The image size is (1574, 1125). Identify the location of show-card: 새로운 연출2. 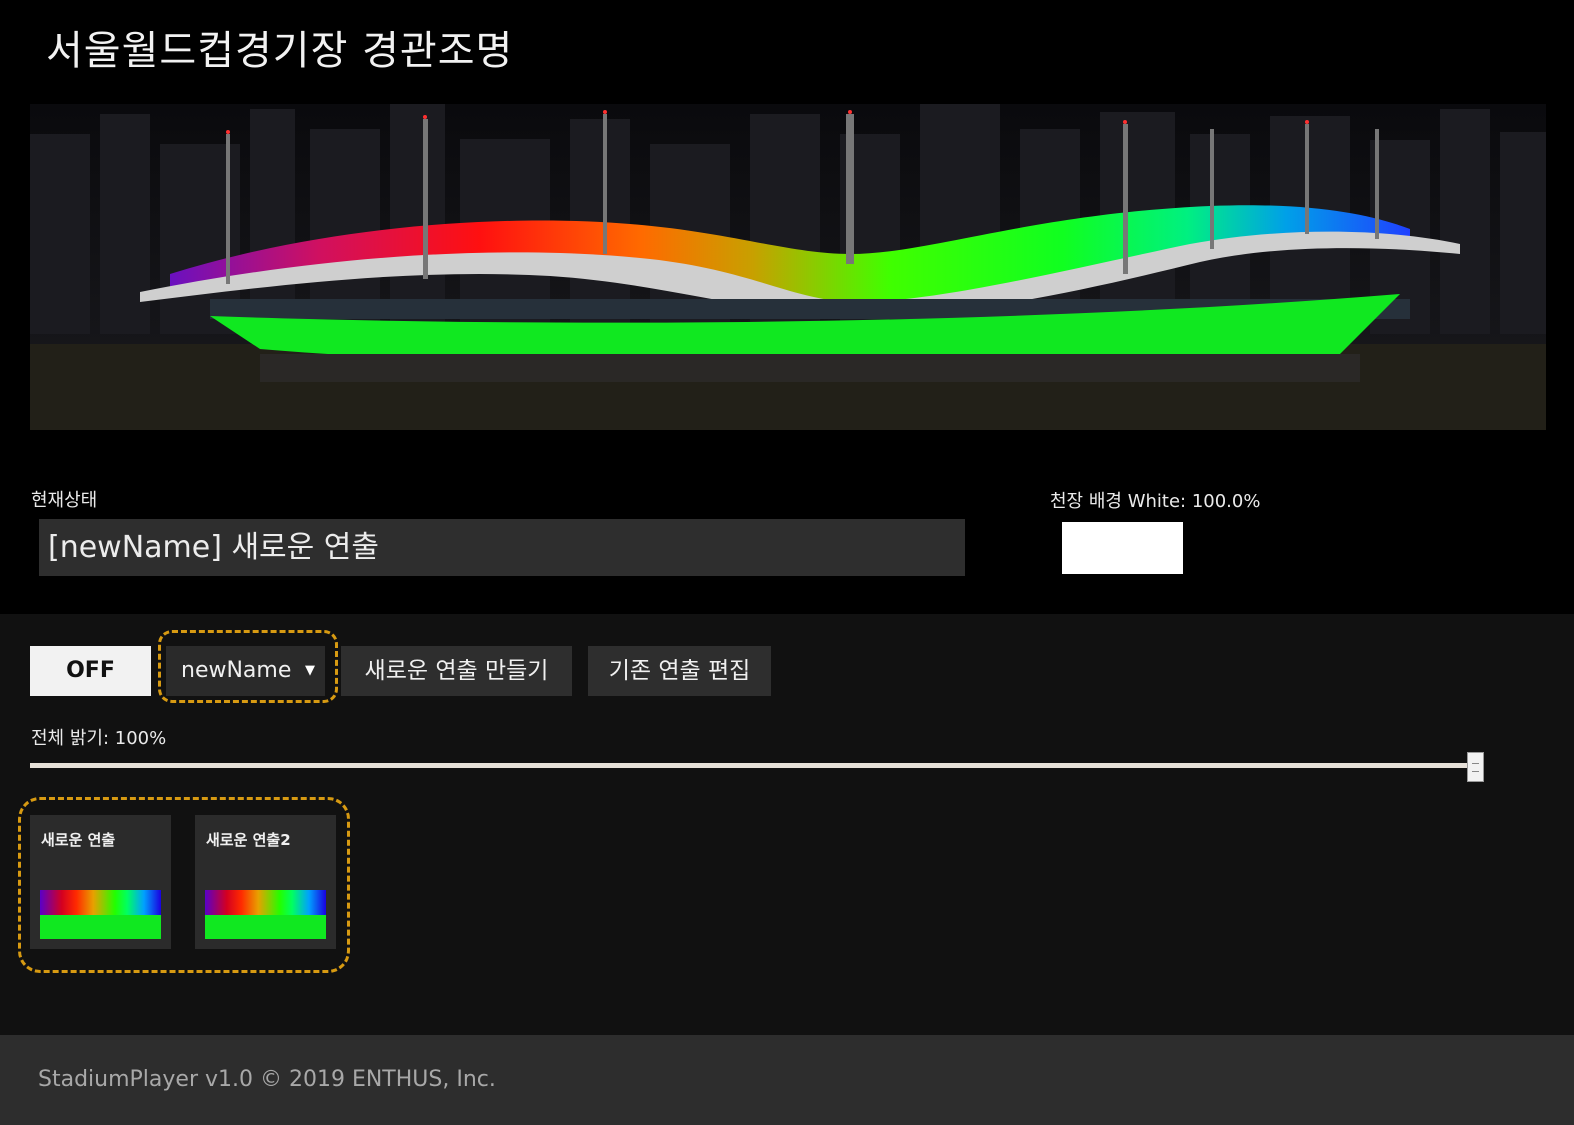
(265, 882).